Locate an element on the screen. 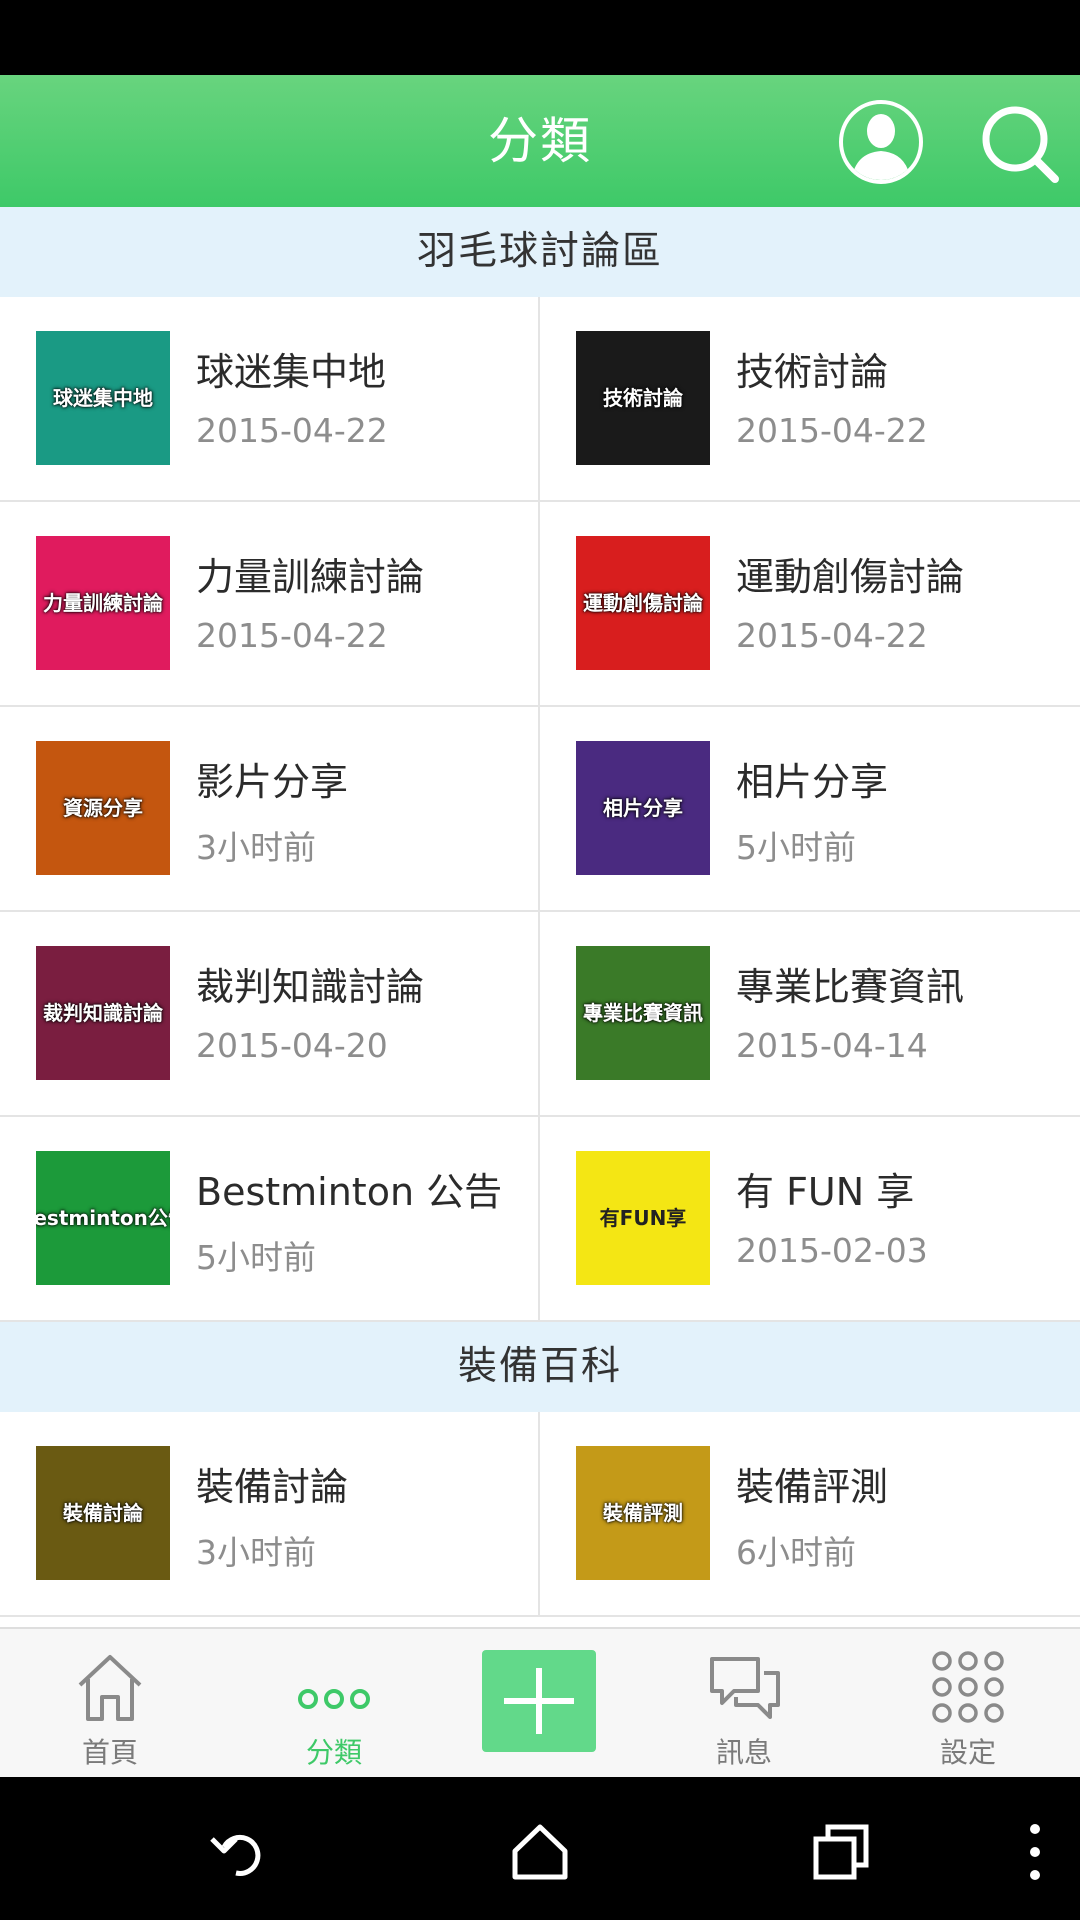 This screenshot has height=1920, width=1080. chat-icon is located at coordinates (745, 1688).